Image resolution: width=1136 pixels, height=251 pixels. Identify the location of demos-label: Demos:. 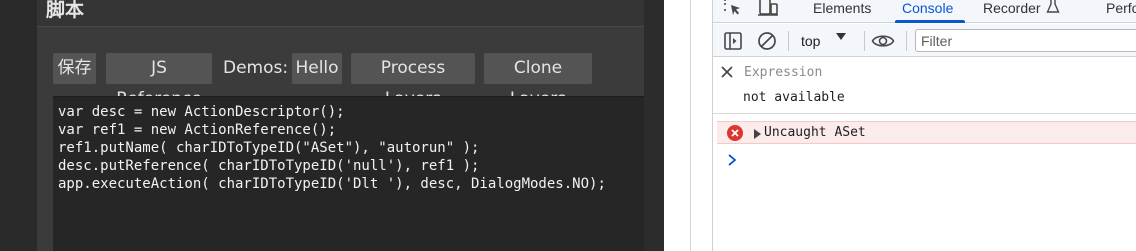
(256, 68).